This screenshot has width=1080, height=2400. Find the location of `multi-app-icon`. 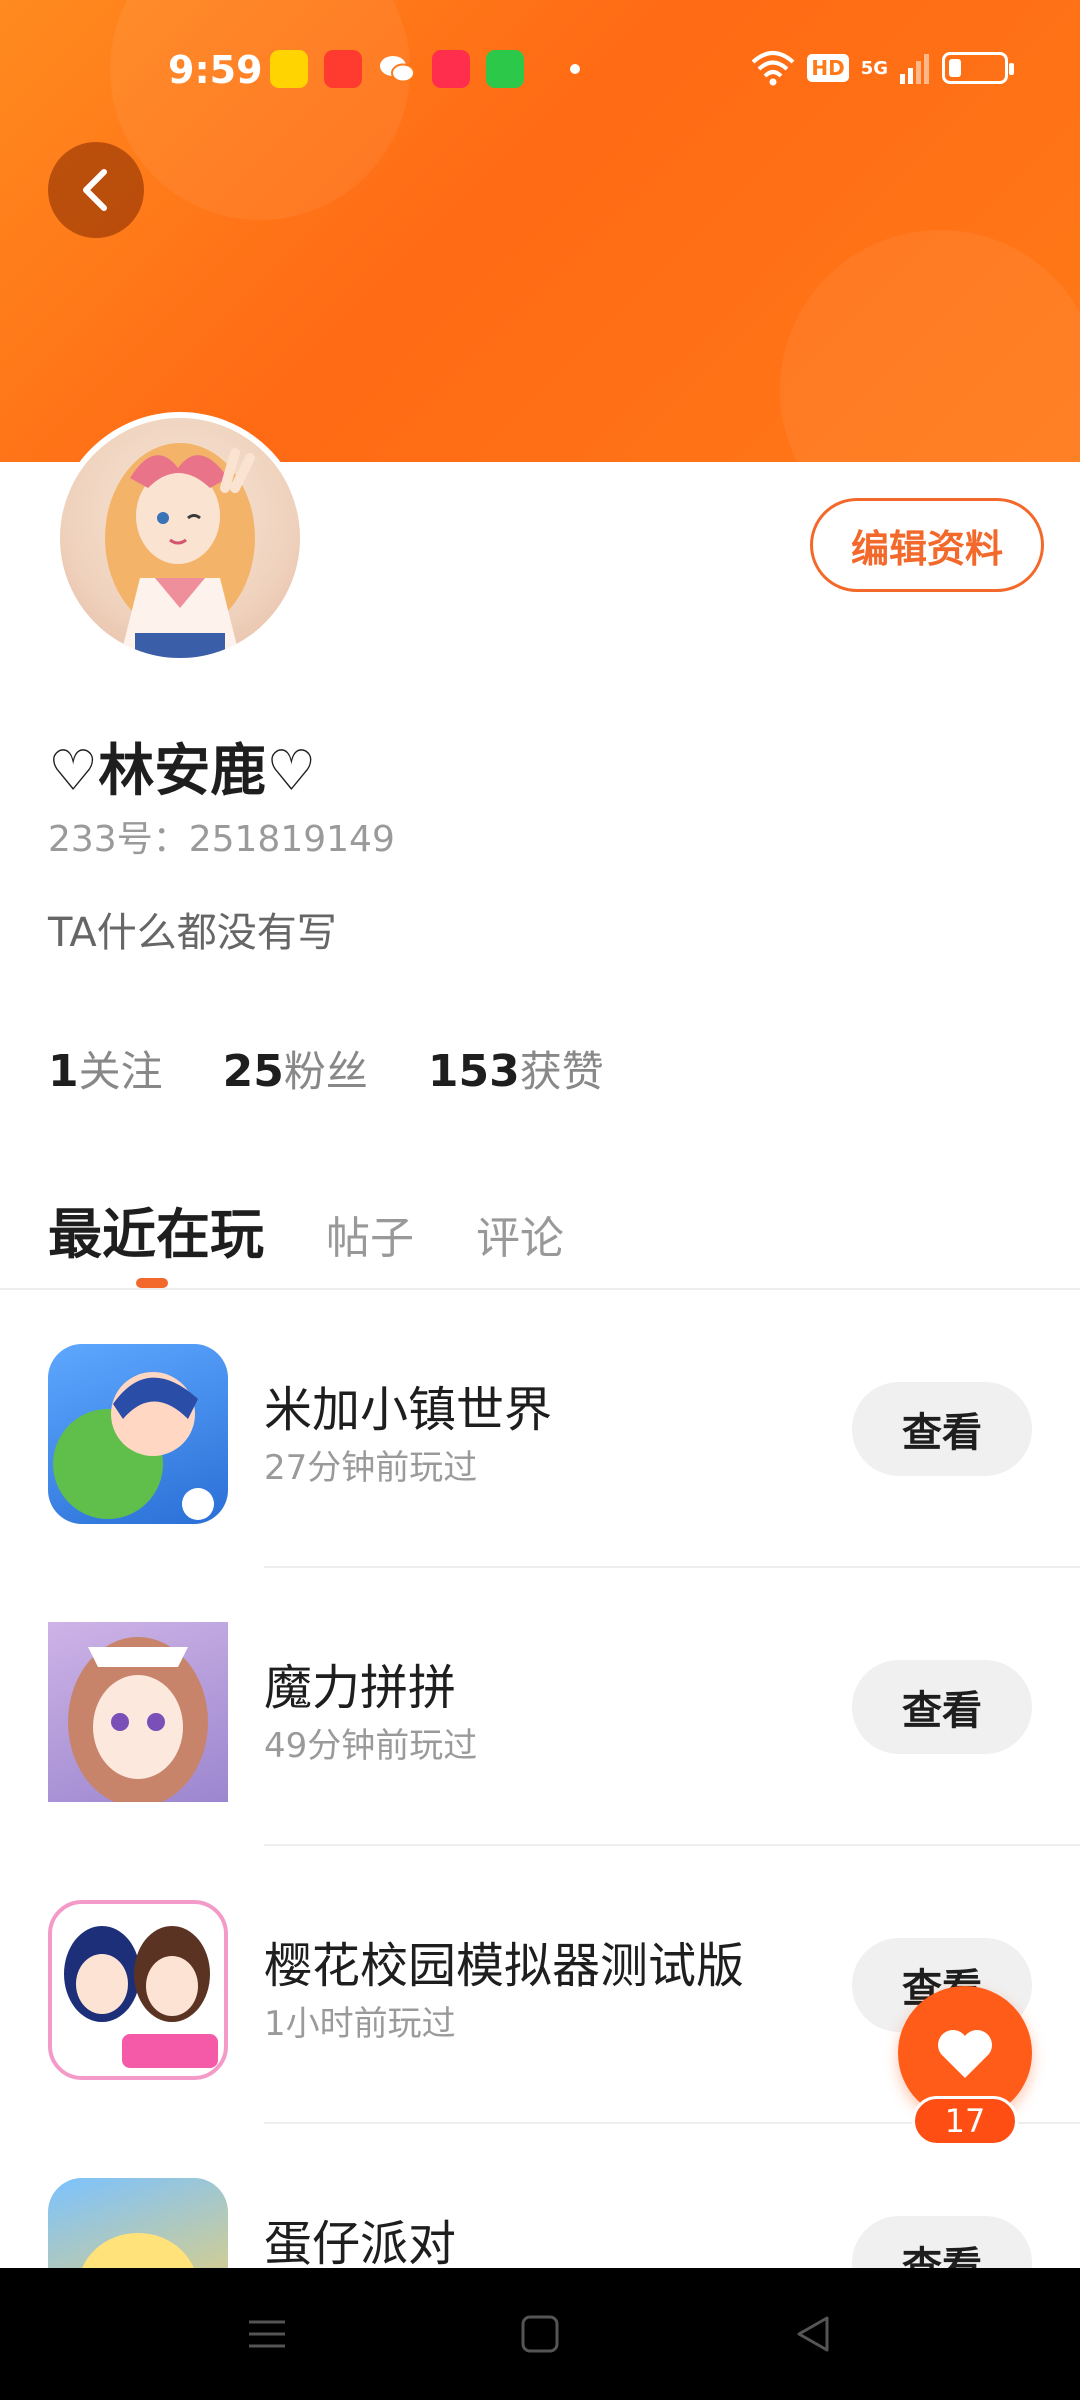

multi-app-icon is located at coordinates (343, 69).